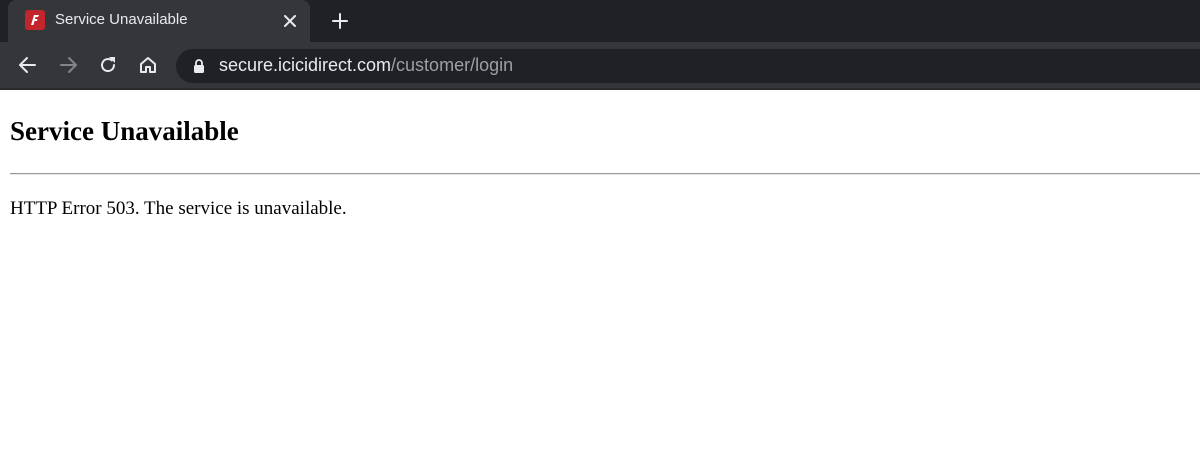  What do you see at coordinates (340, 21) in the screenshot?
I see `new-tab-icon` at bounding box center [340, 21].